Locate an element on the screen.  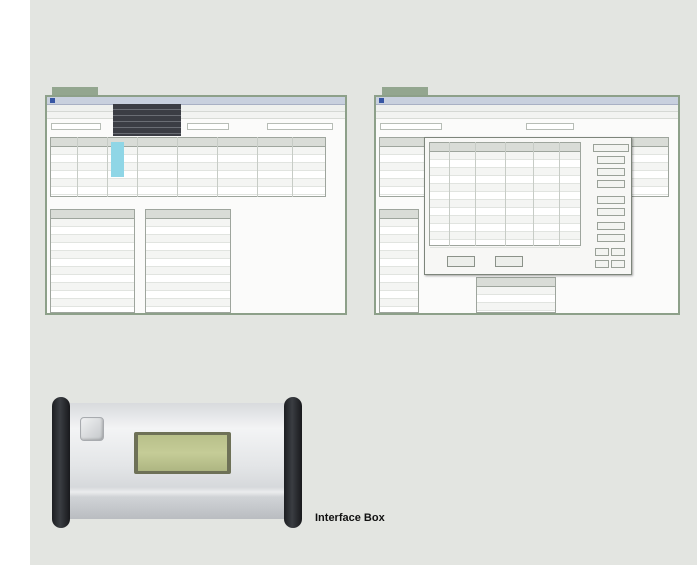
device-endcap-left is located at coordinates (61, 462).